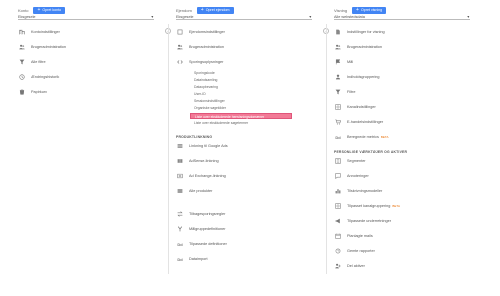  I want to click on annotations-item: Annoteringer, so click(351, 176).